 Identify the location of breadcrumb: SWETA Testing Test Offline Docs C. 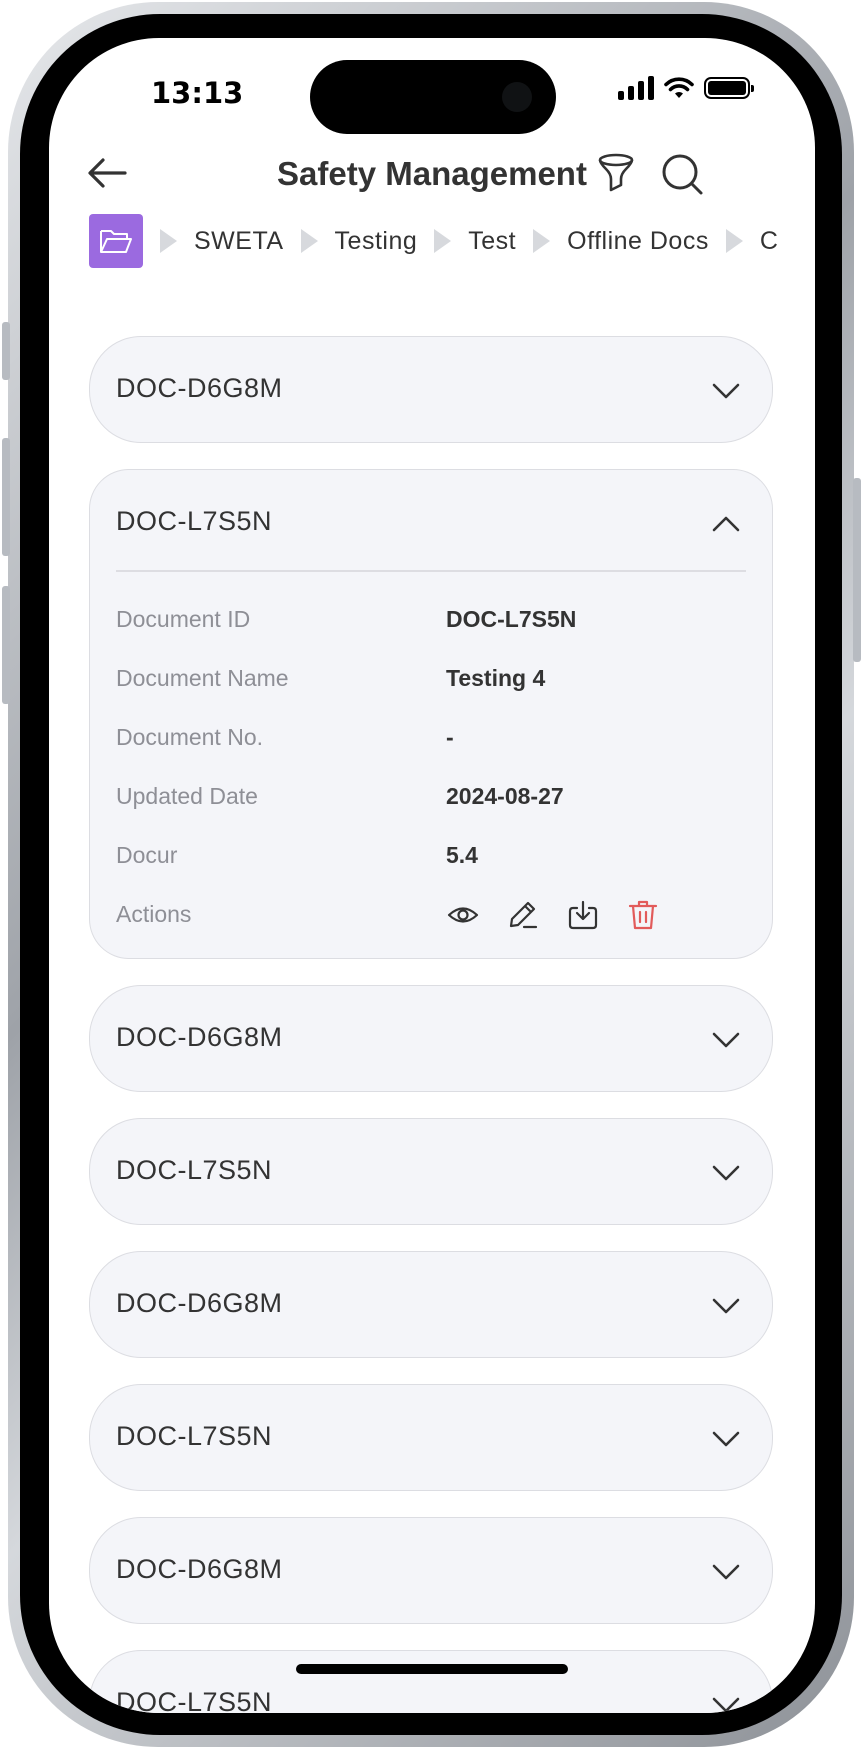
(452, 241).